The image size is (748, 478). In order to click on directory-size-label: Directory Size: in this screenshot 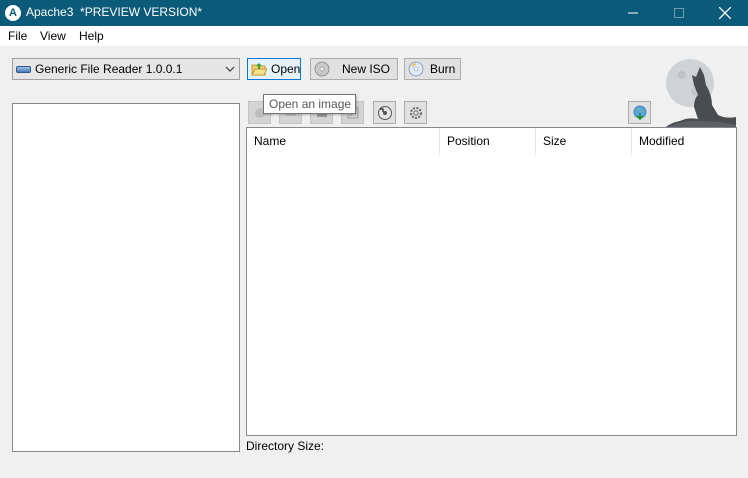, I will do `click(285, 446)`.